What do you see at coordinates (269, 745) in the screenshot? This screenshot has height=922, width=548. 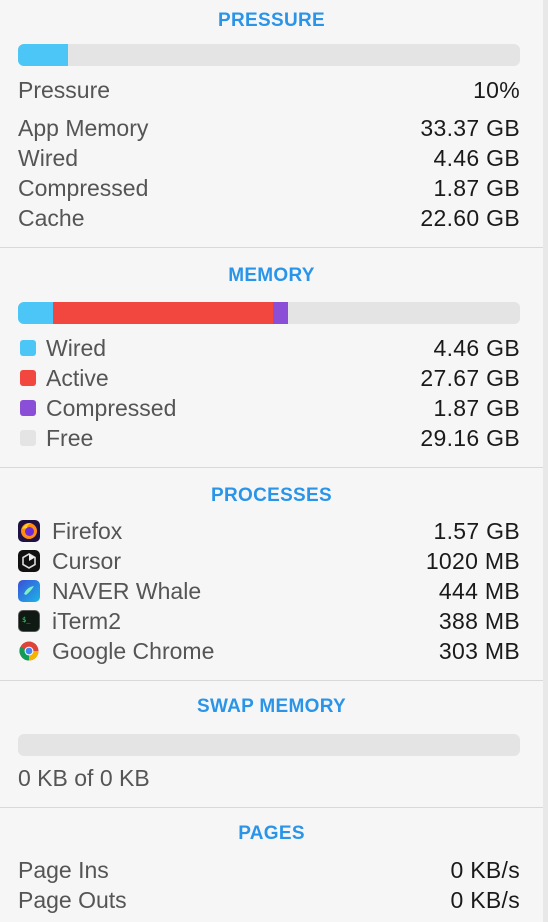 I see `swap-bar` at bounding box center [269, 745].